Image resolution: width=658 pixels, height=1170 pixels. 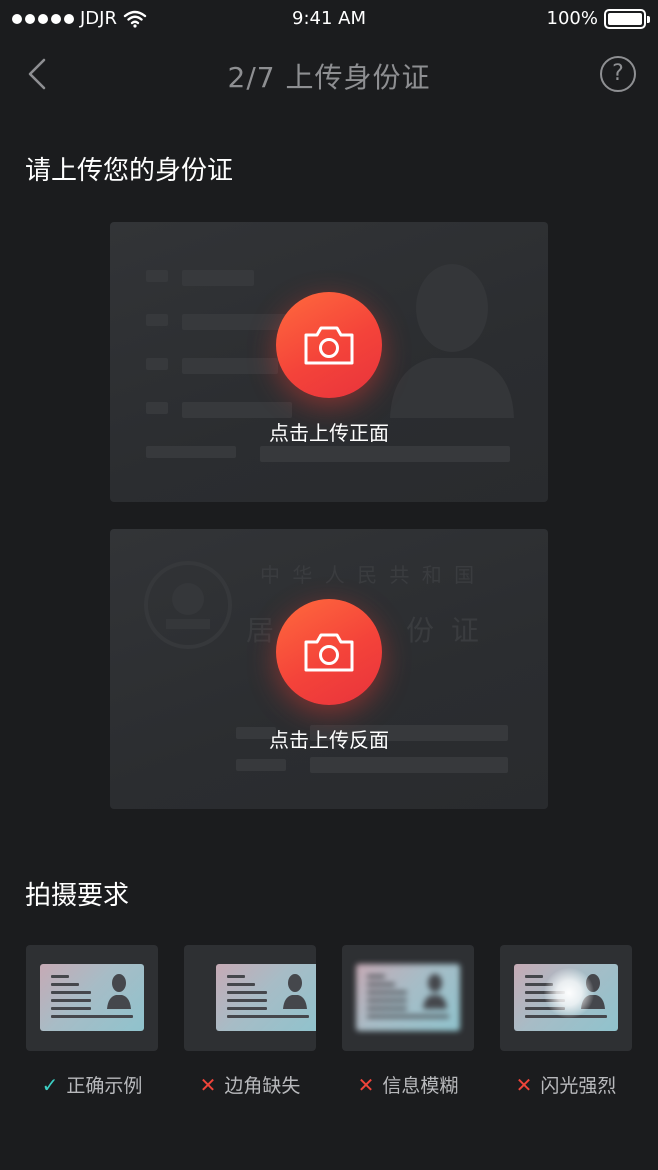 I want to click on requirement-caption: ✕ 闪光强烈, so click(x=566, y=1084).